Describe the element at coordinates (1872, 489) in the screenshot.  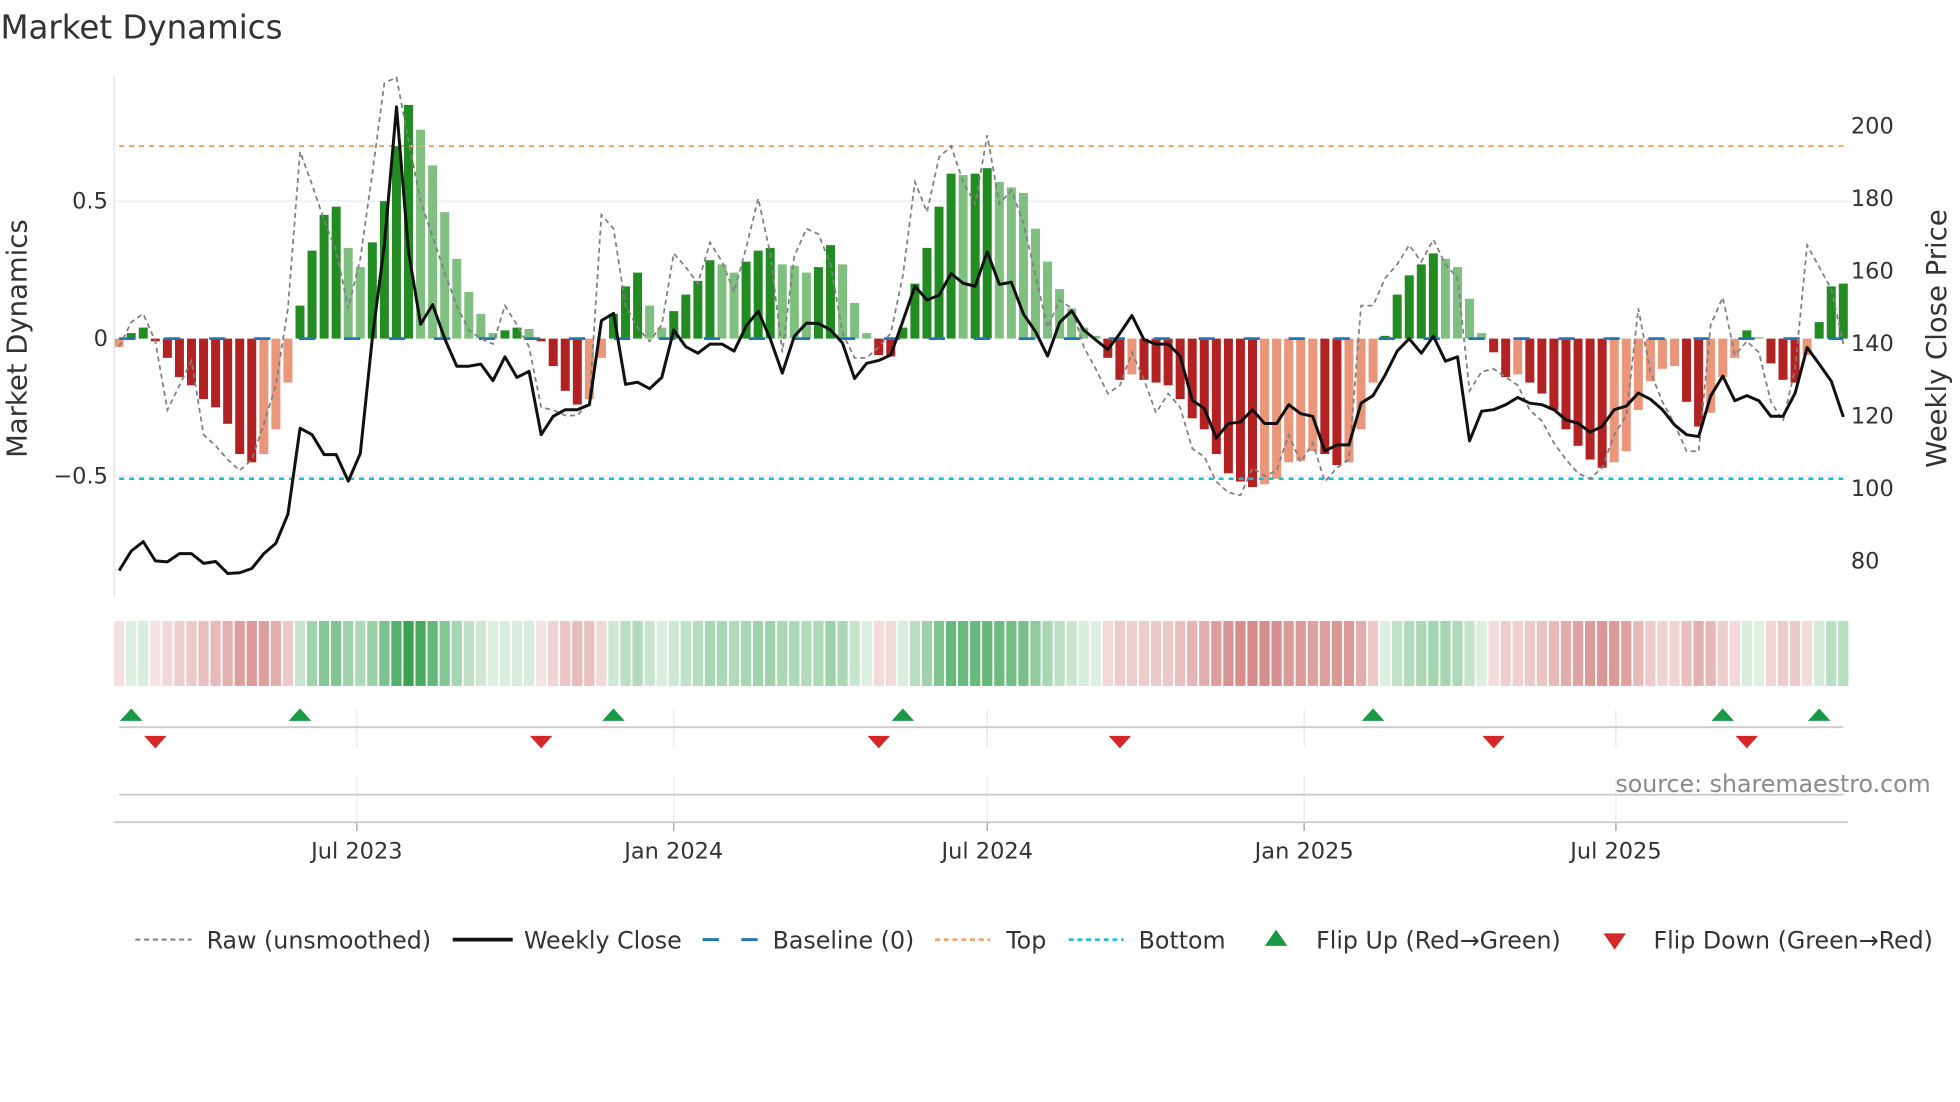
I see `y-tick-label-right: 100` at that location.